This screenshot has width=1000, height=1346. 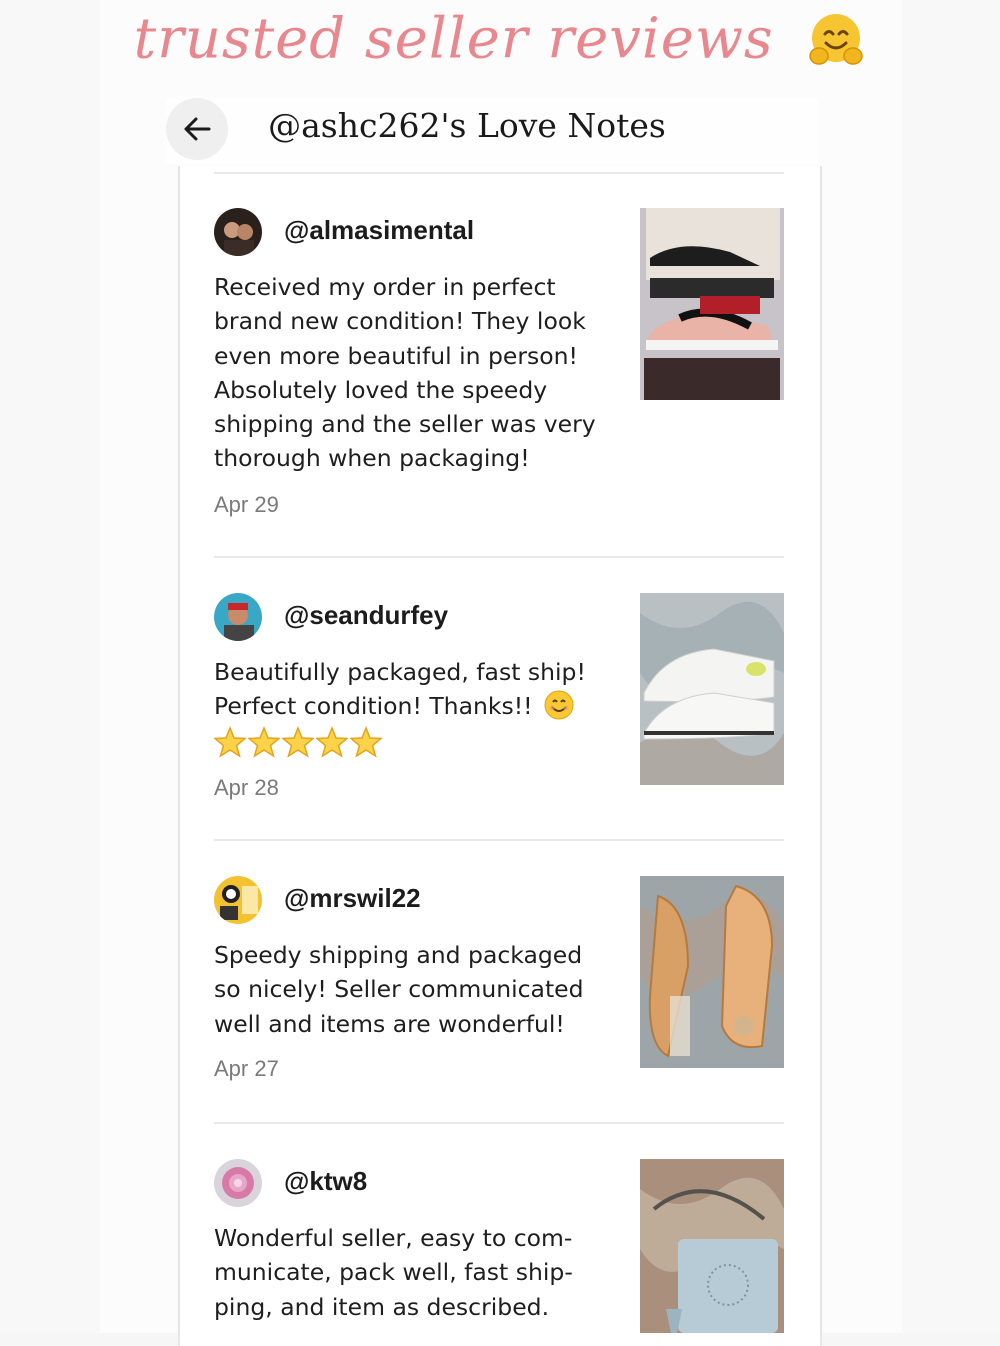 What do you see at coordinates (325, 1181) in the screenshot?
I see `review-username: @ktw8` at bounding box center [325, 1181].